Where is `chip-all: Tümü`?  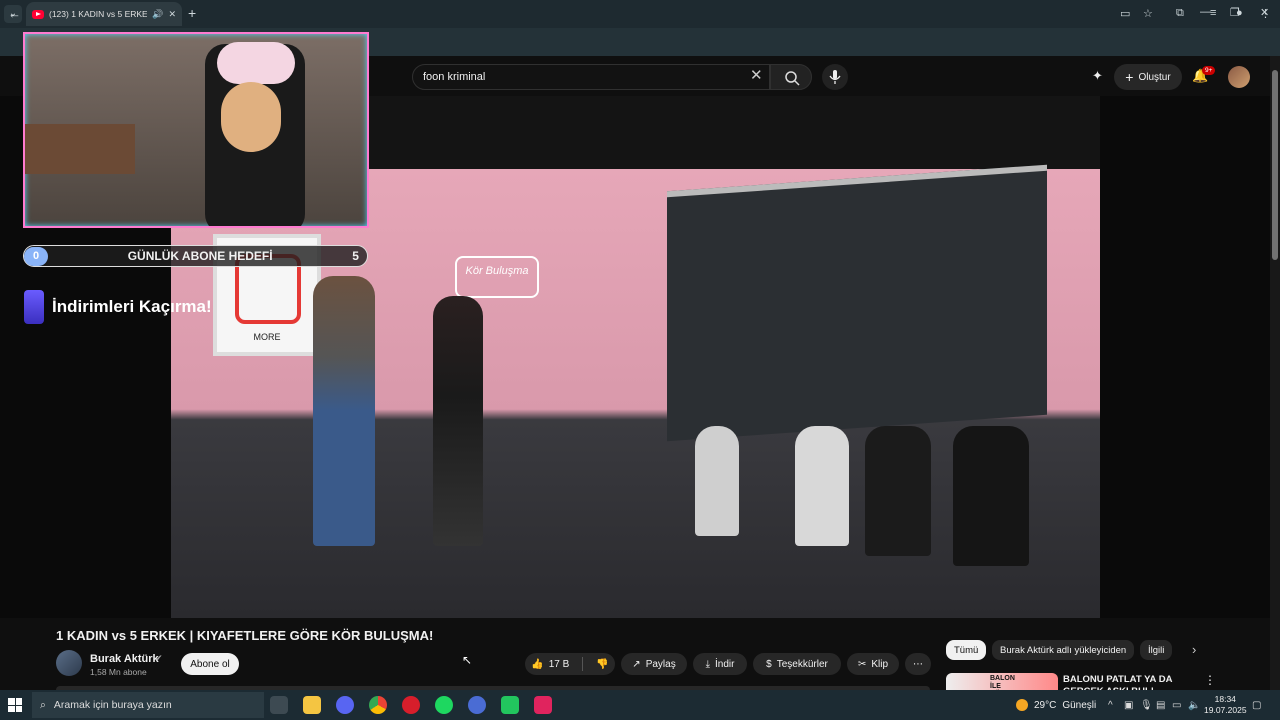
chip-all: Tümü is located at coordinates (966, 650).